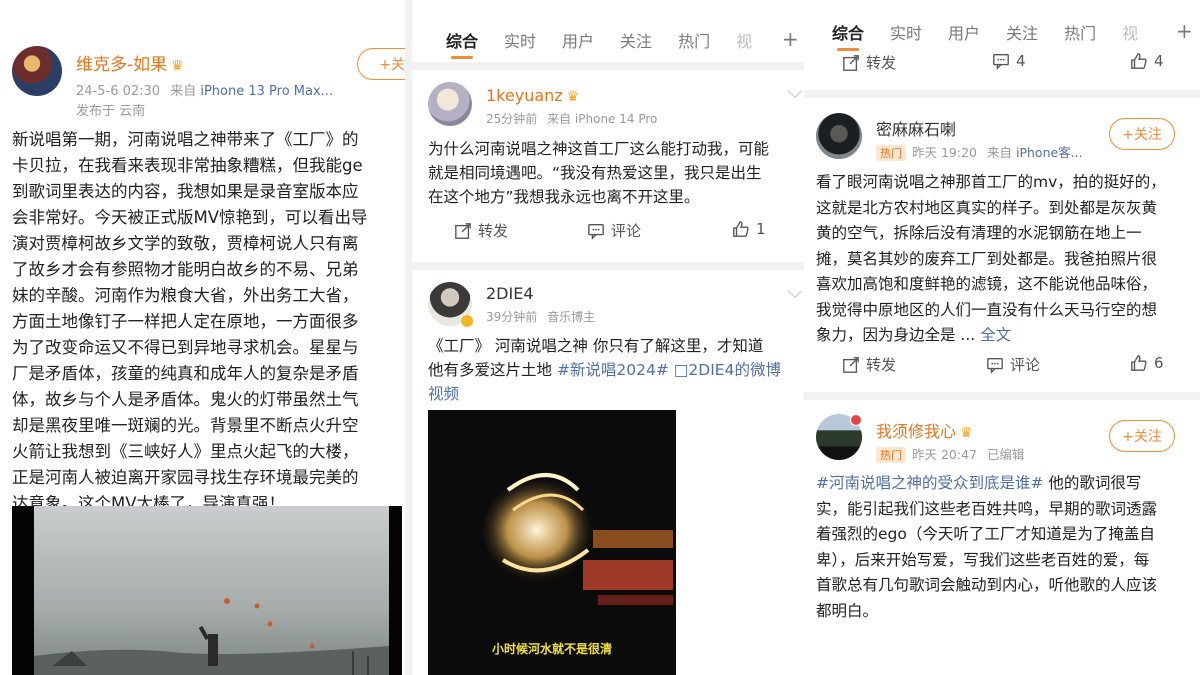 The width and height of the screenshot is (1200, 675). I want to click on post-line: 会非常好。今天被正式版MV惊艳到，可以看出导, so click(190, 217).